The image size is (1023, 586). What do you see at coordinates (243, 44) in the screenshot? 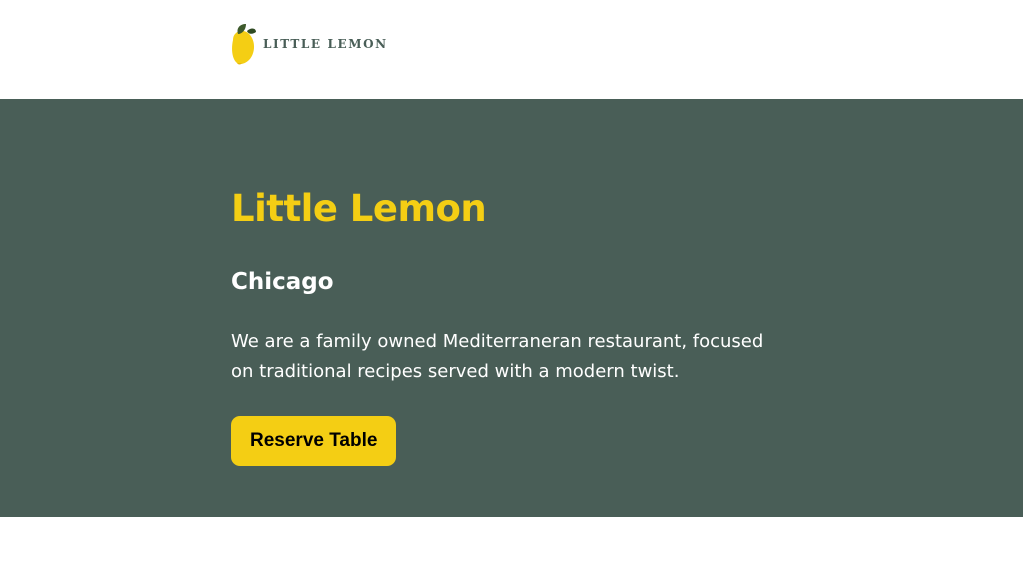
I see `lemon-icon` at bounding box center [243, 44].